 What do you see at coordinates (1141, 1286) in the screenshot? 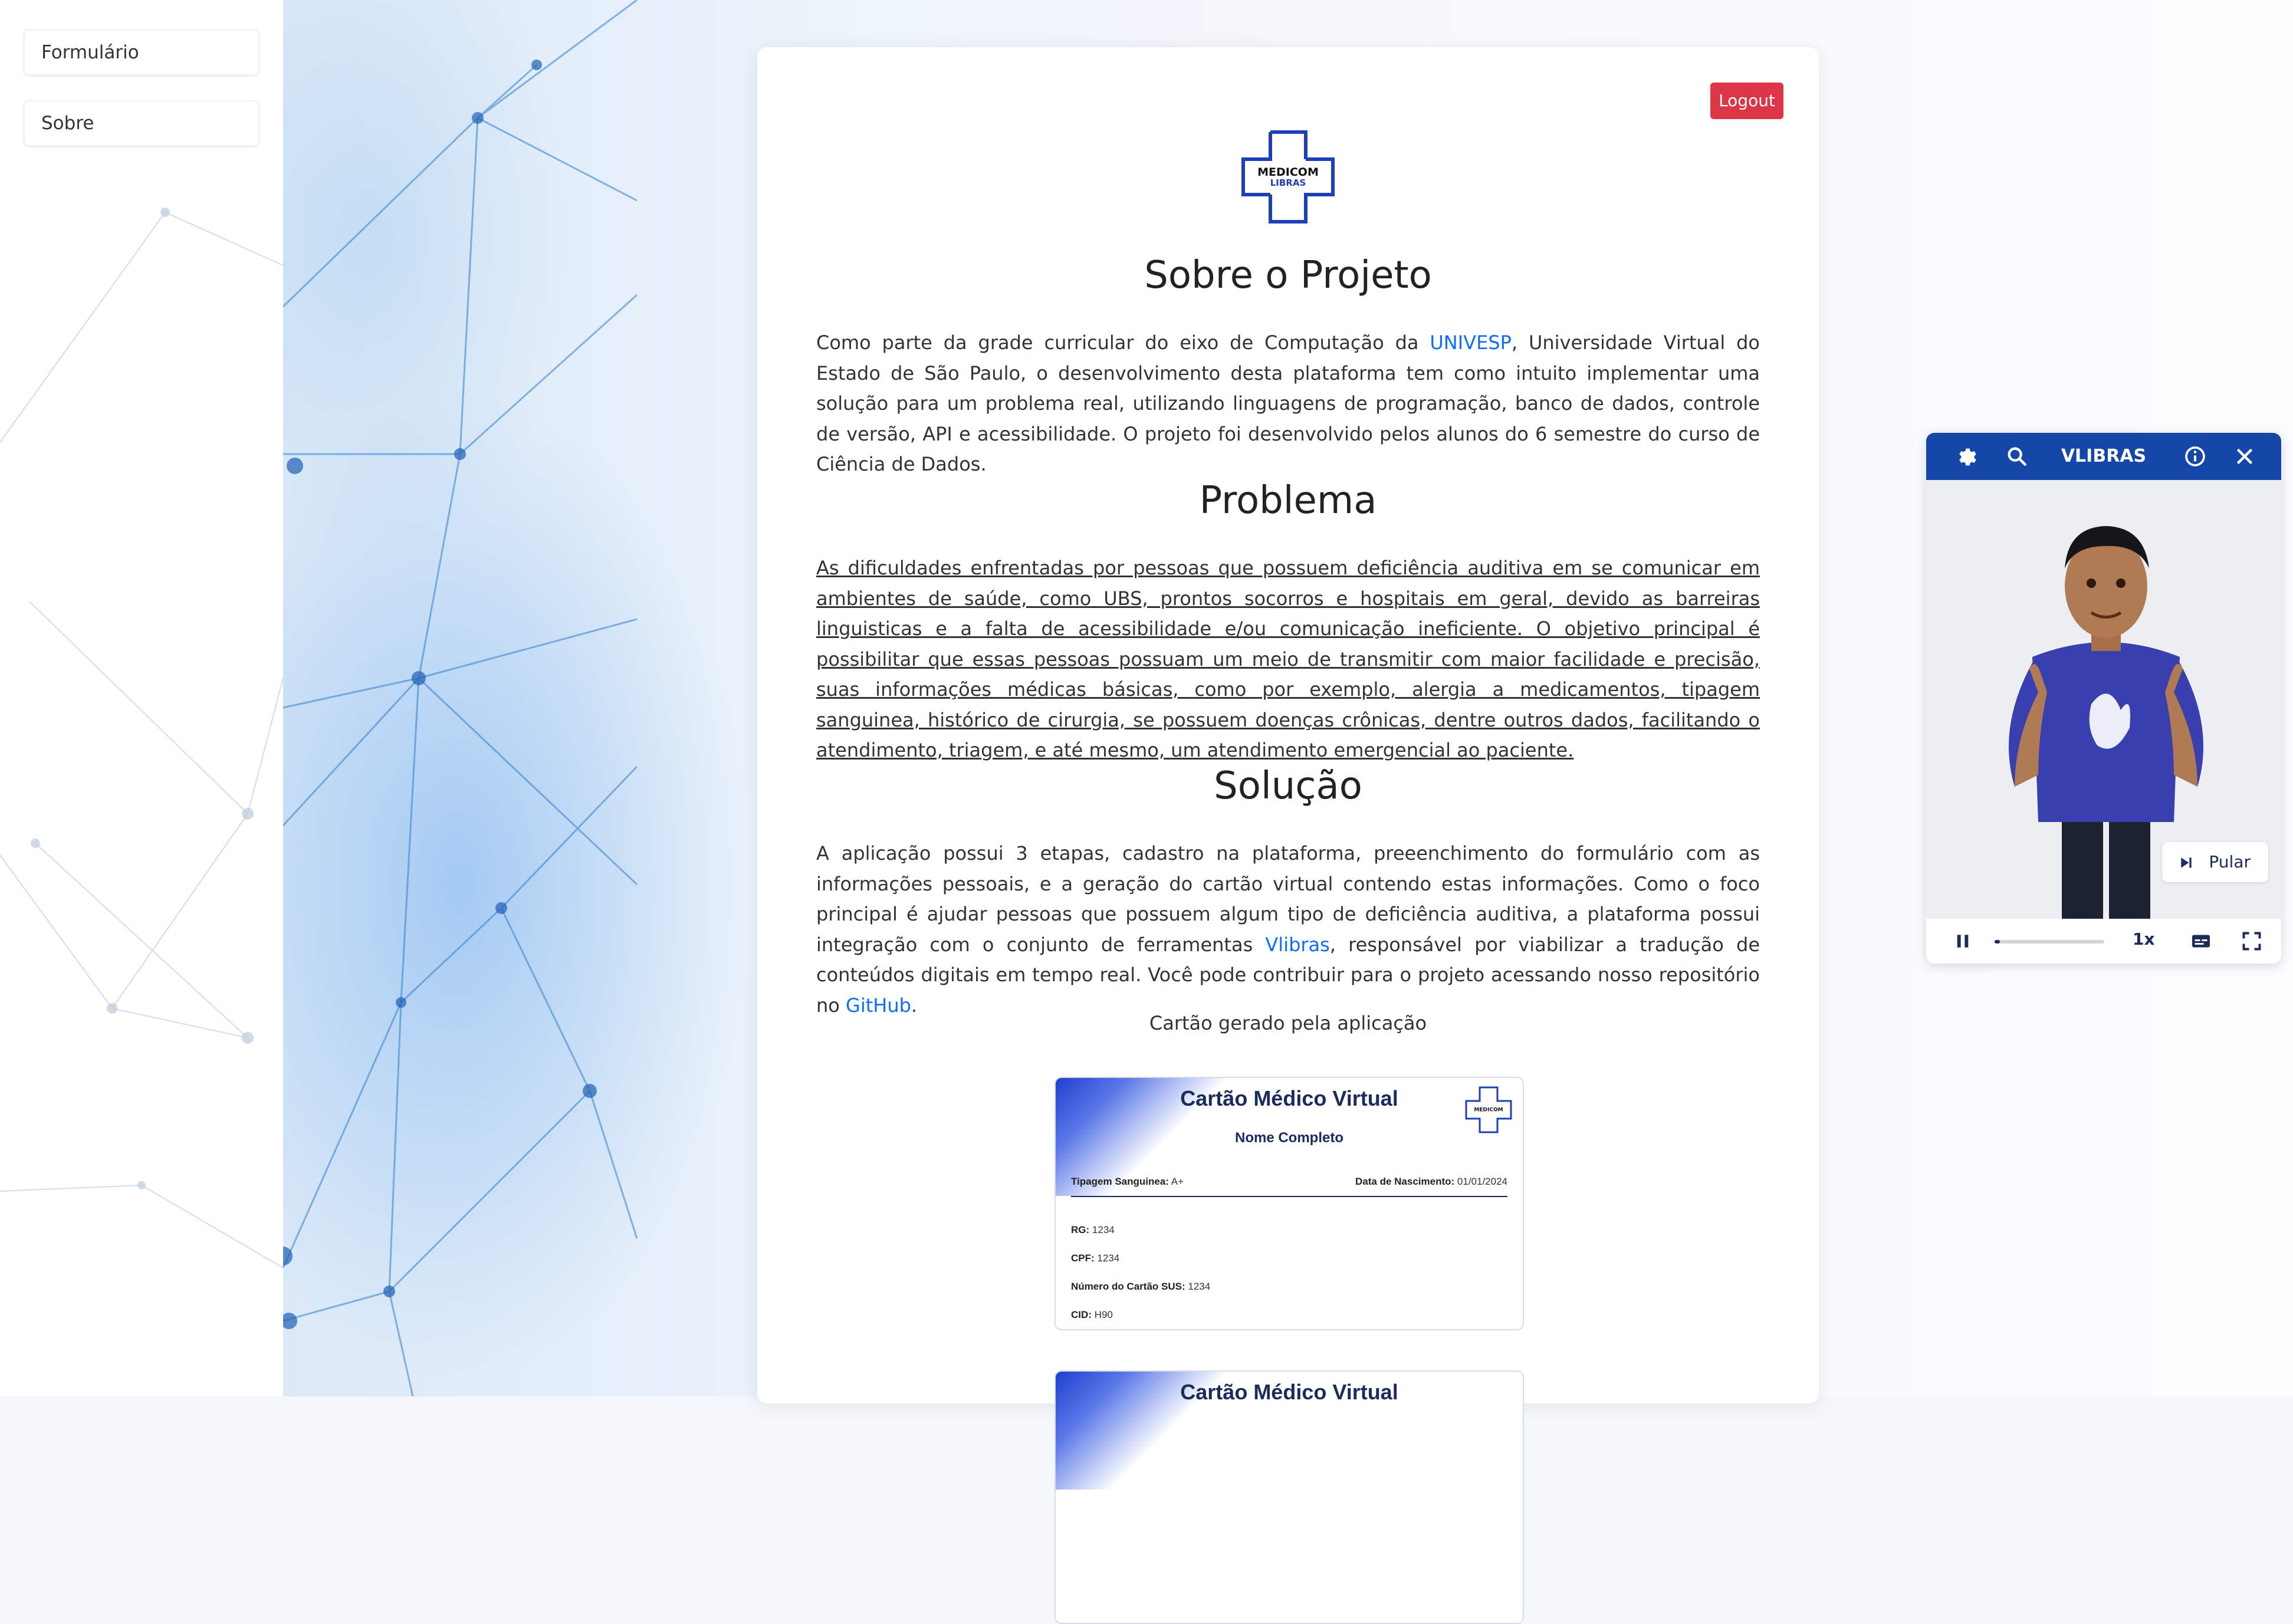
I see `sus-field: Número do Cartão SUS: 1234` at bounding box center [1141, 1286].